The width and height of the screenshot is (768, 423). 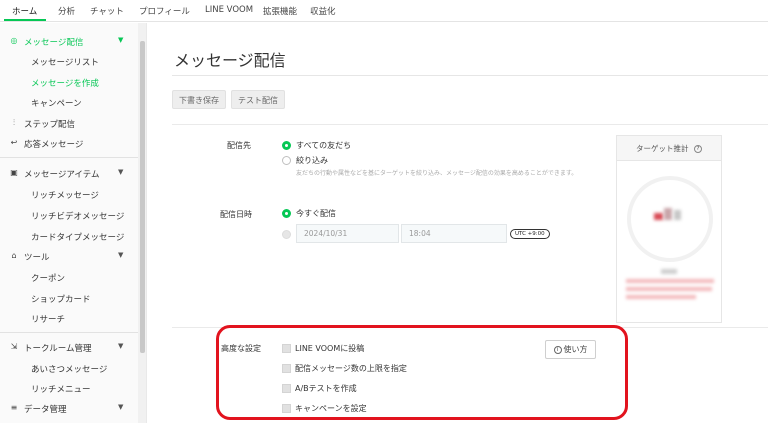 What do you see at coordinates (107, 11) in the screenshot?
I see `tab-chat: チャット` at bounding box center [107, 11].